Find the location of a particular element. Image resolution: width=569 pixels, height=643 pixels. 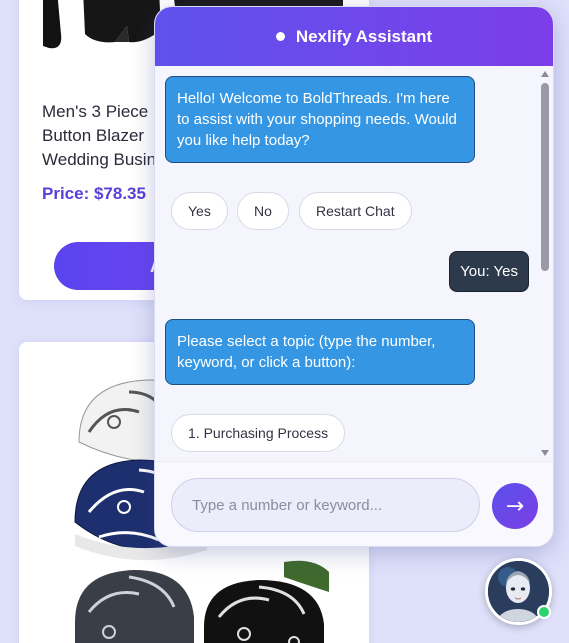

message-scrollbar is located at coordinates (545, 263).